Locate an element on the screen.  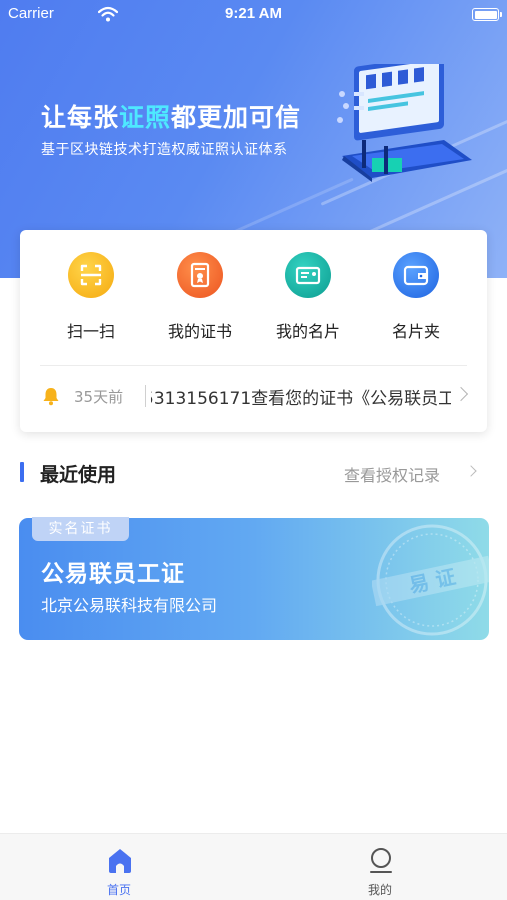
func-my-business-card: 我的名片 is located at coordinates (308, 302).